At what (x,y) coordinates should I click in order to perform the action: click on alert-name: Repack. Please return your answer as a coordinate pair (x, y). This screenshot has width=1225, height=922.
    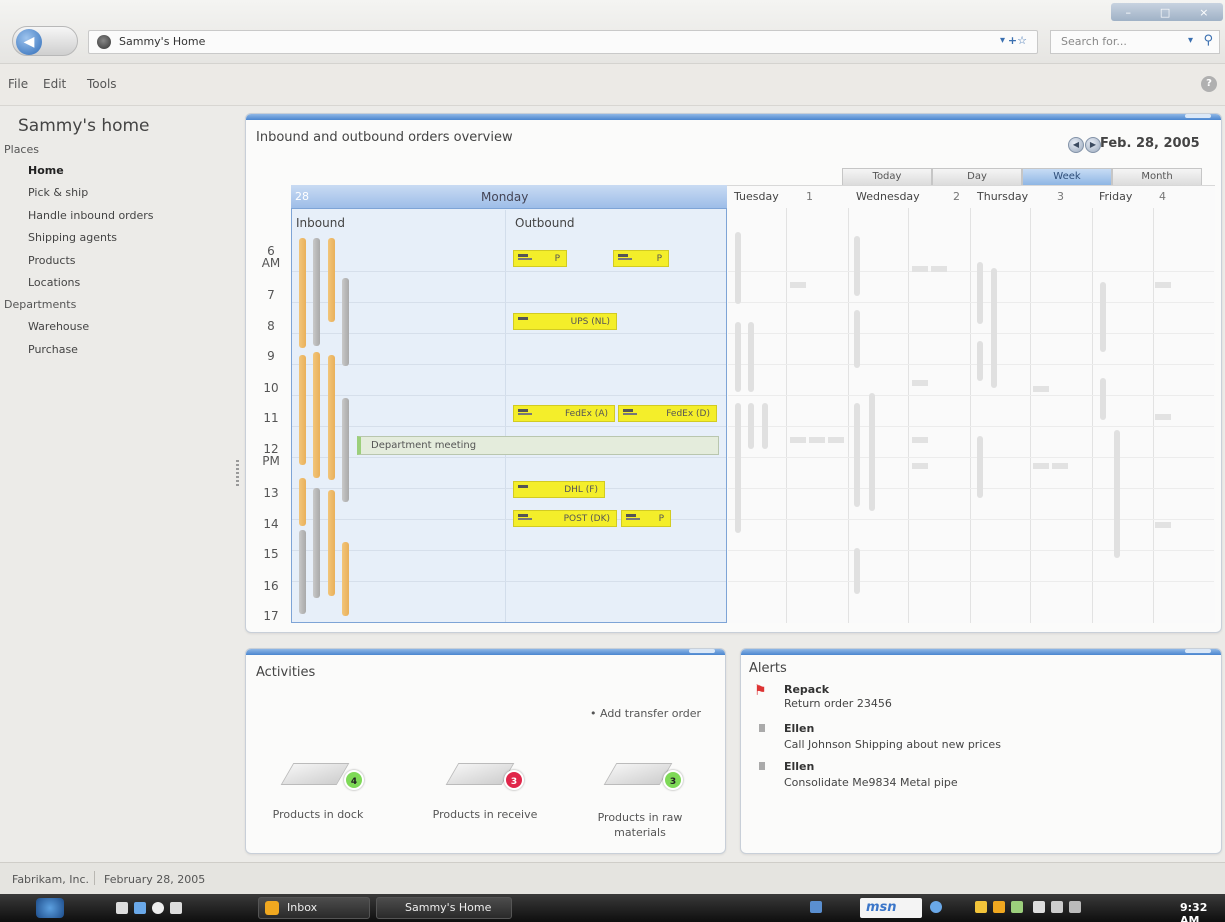
    Looking at the image, I should click on (806, 689).